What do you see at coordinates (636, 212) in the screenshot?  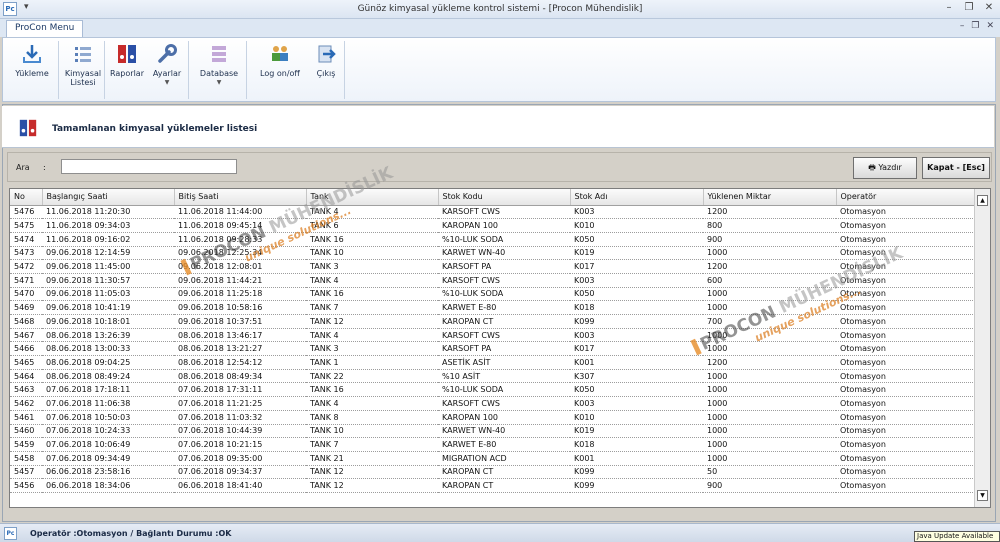 I see `table-cell: K003` at bounding box center [636, 212].